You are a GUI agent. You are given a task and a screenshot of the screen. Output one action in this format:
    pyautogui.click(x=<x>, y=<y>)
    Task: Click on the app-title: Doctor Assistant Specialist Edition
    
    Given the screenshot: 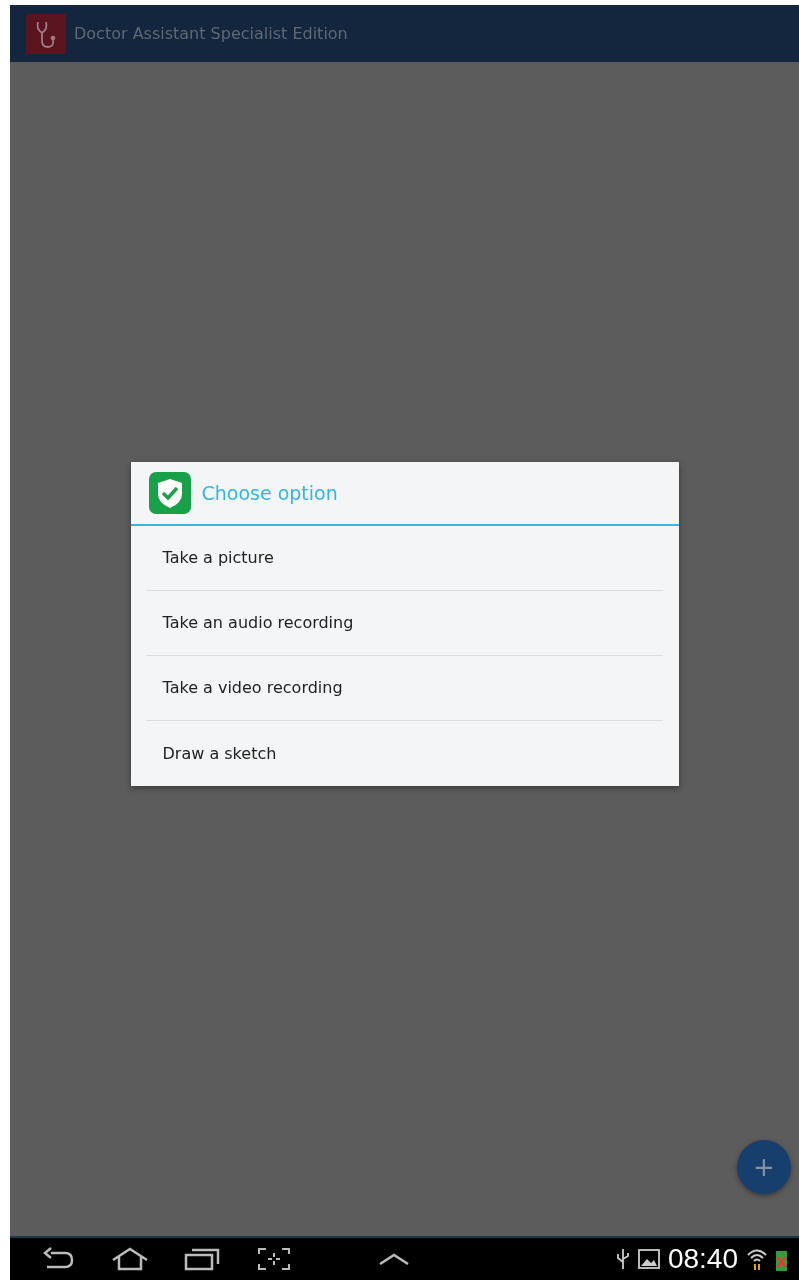 What is the action you would take?
    pyautogui.click(x=211, y=33)
    